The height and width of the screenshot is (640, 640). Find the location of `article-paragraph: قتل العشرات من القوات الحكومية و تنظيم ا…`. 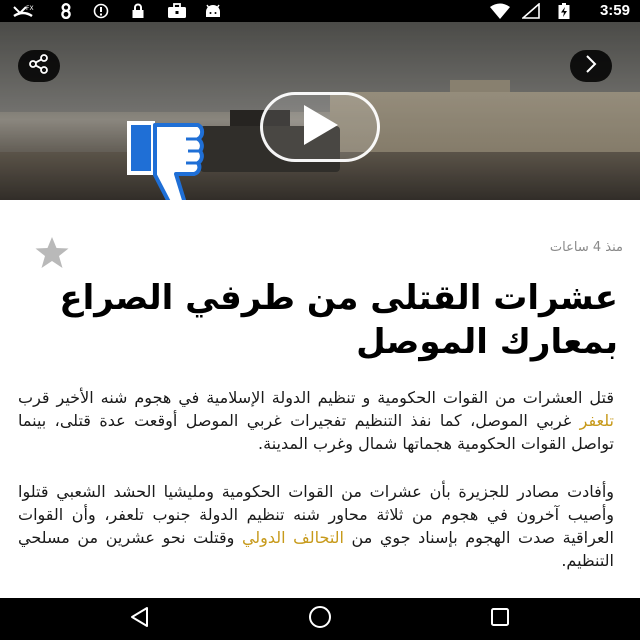

article-paragraph: قتل العشرات من القوات الحكومية و تنظيم ا… is located at coordinates (316, 420).